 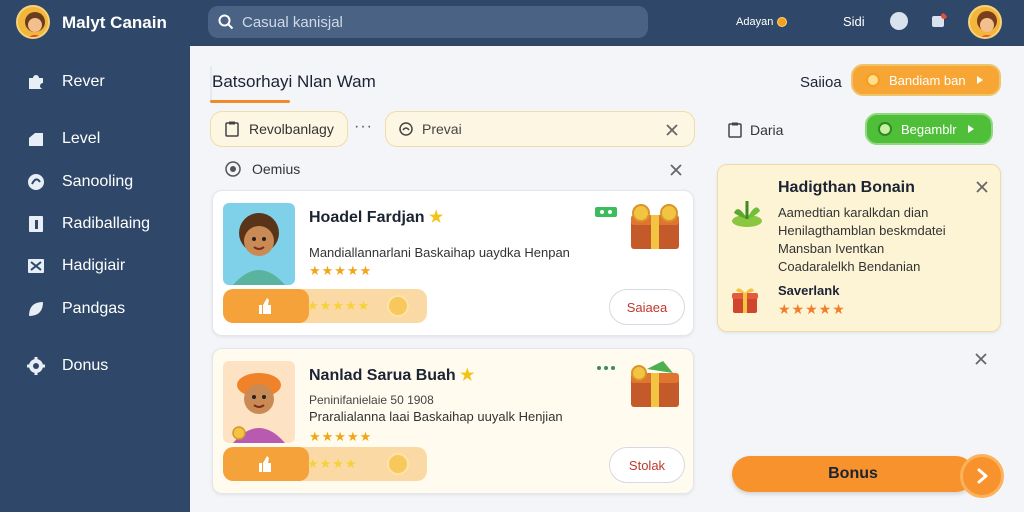 I want to click on sidebar-item-label: Rever, so click(x=83, y=81).